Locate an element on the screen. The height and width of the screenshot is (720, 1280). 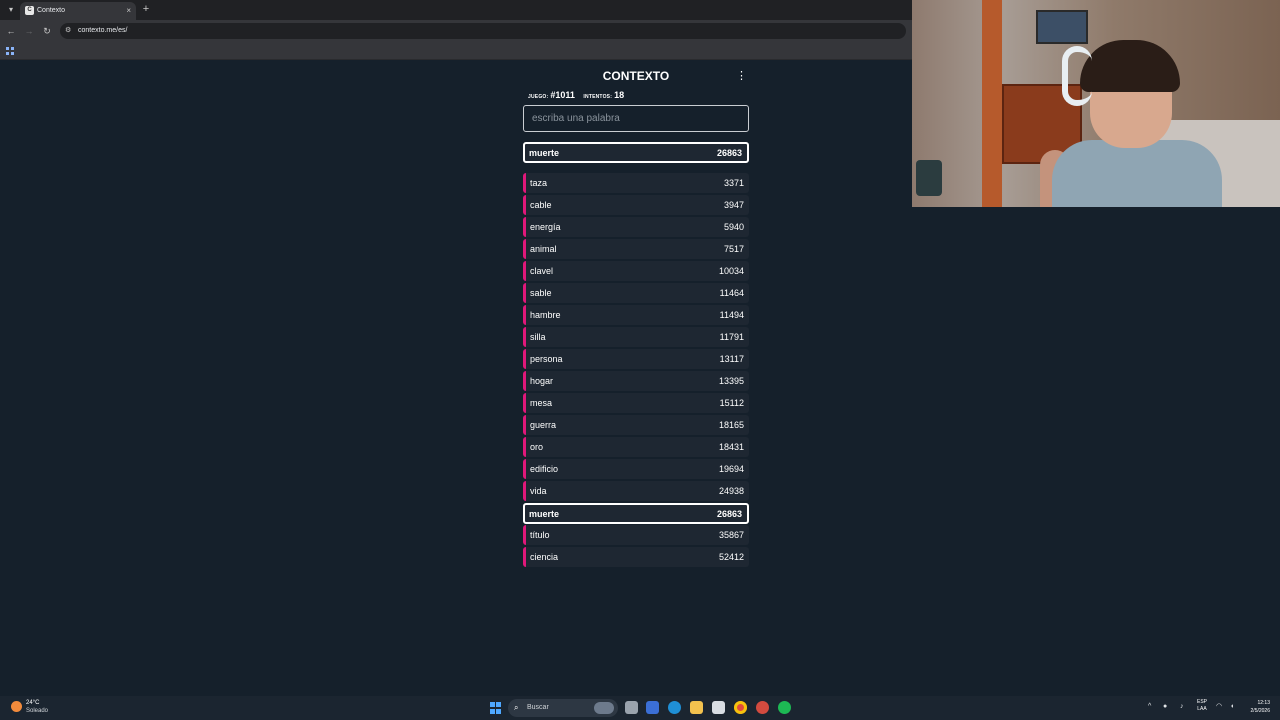
bookmarks-bar is located at coordinates (456, 51).